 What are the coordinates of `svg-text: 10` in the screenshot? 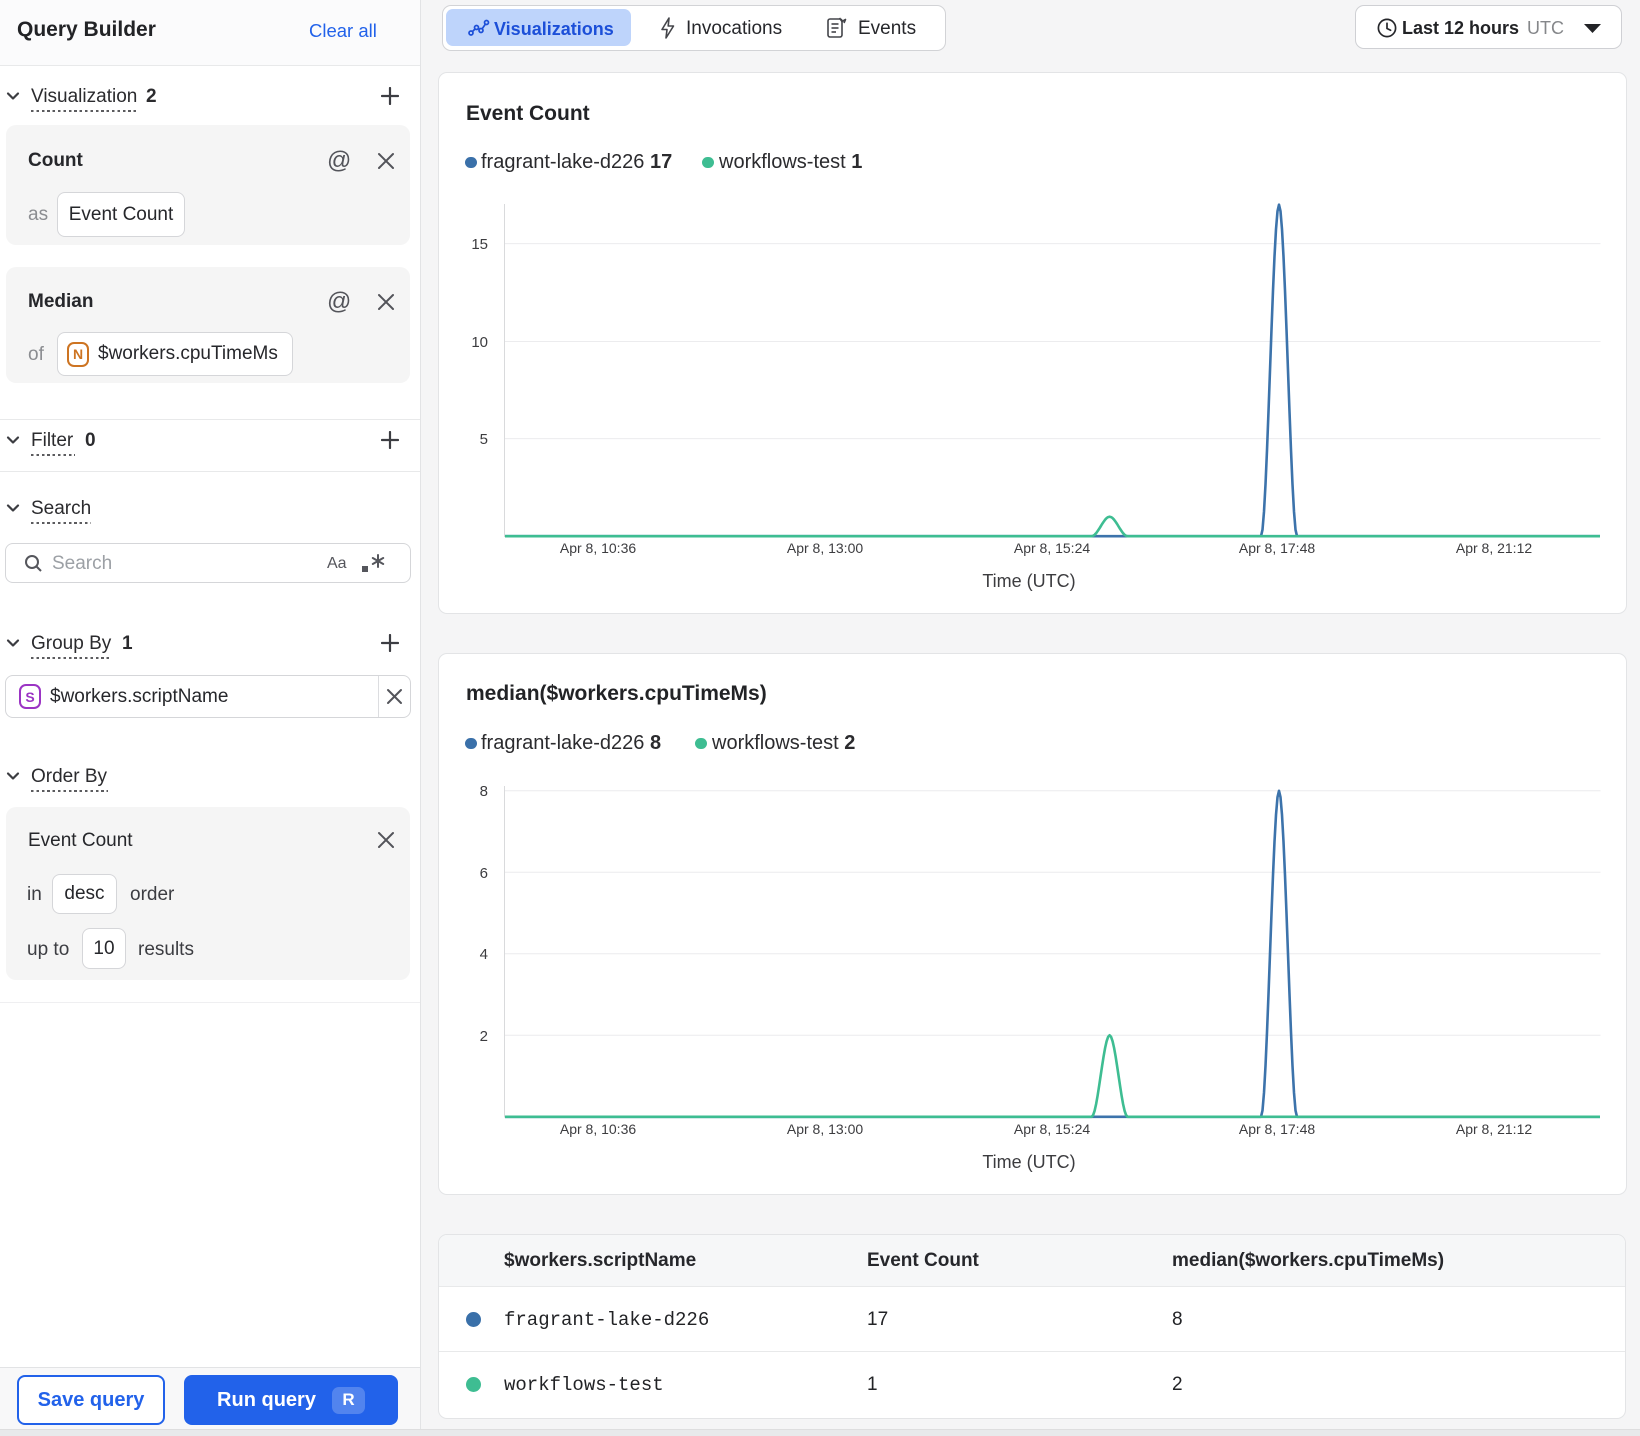 It's located at (479, 342).